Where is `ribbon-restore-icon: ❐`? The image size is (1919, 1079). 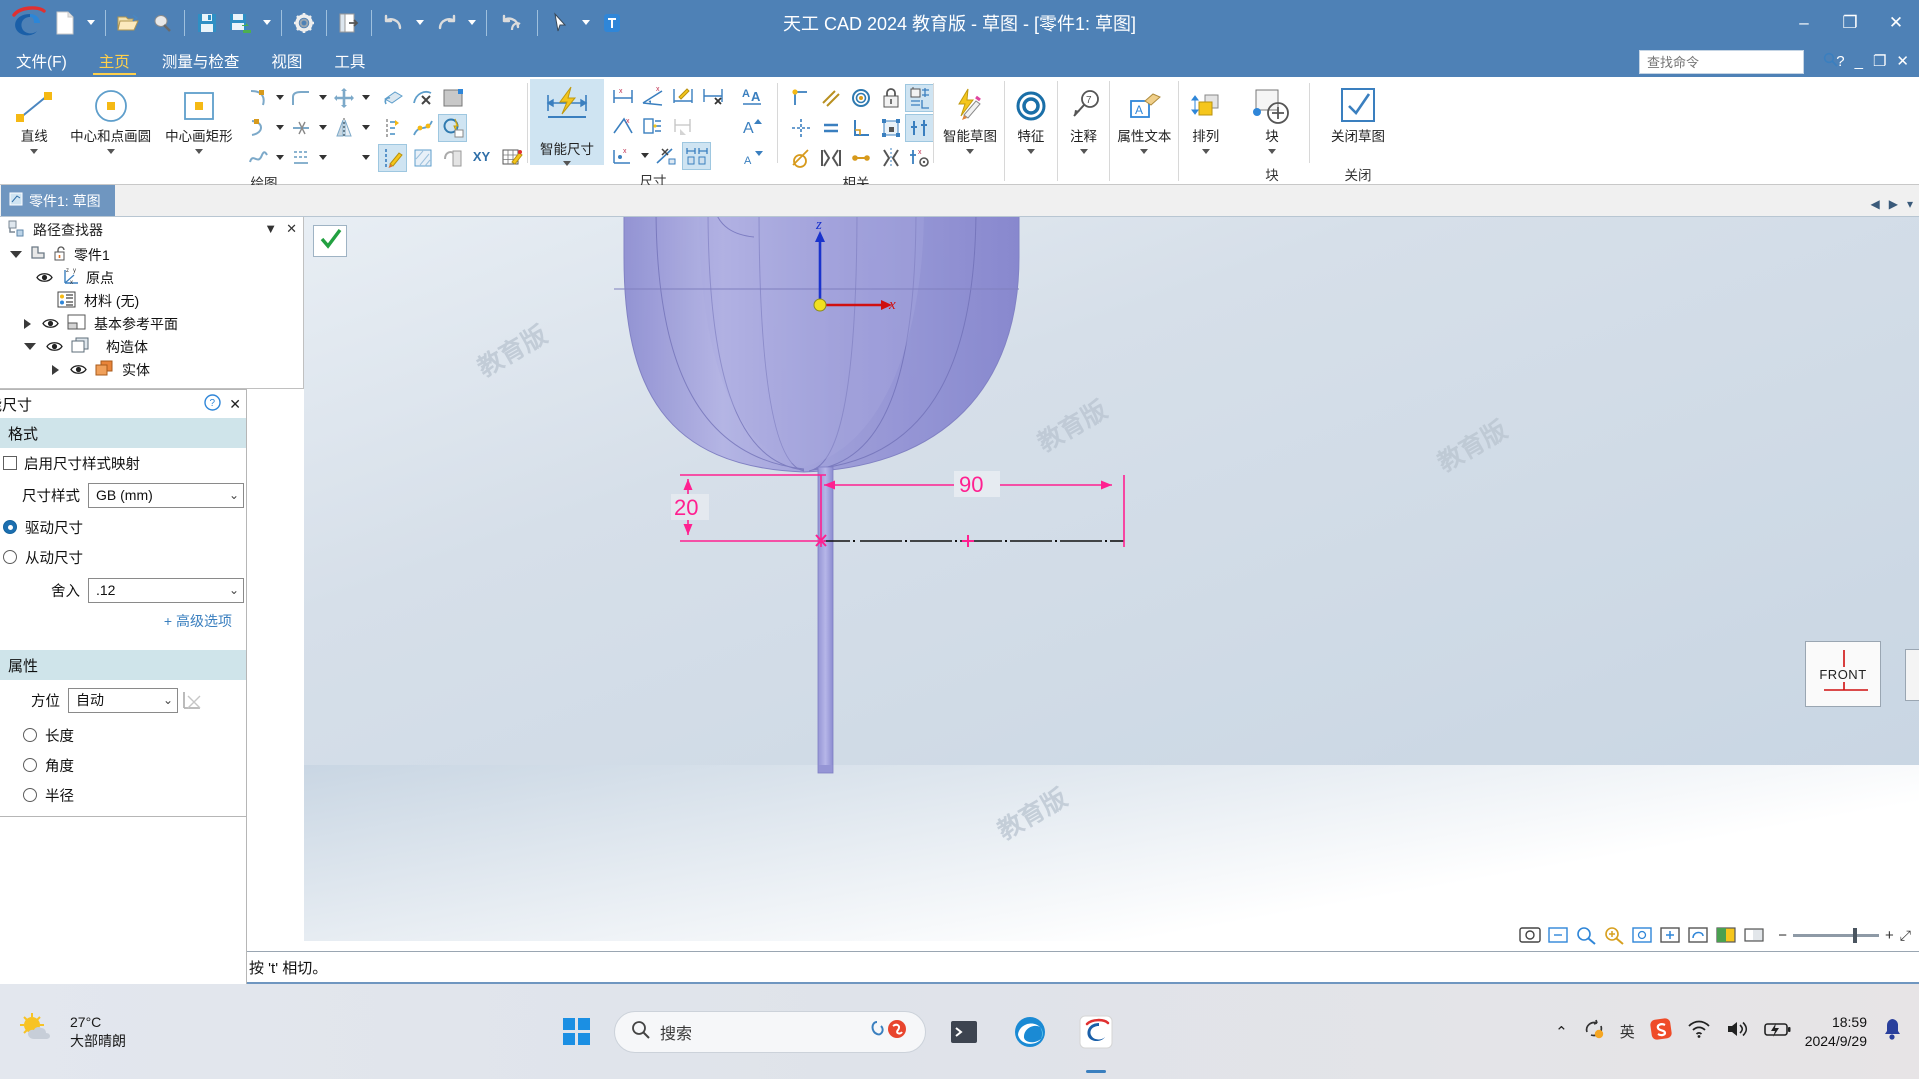 ribbon-restore-icon: ❐ is located at coordinates (1879, 61).